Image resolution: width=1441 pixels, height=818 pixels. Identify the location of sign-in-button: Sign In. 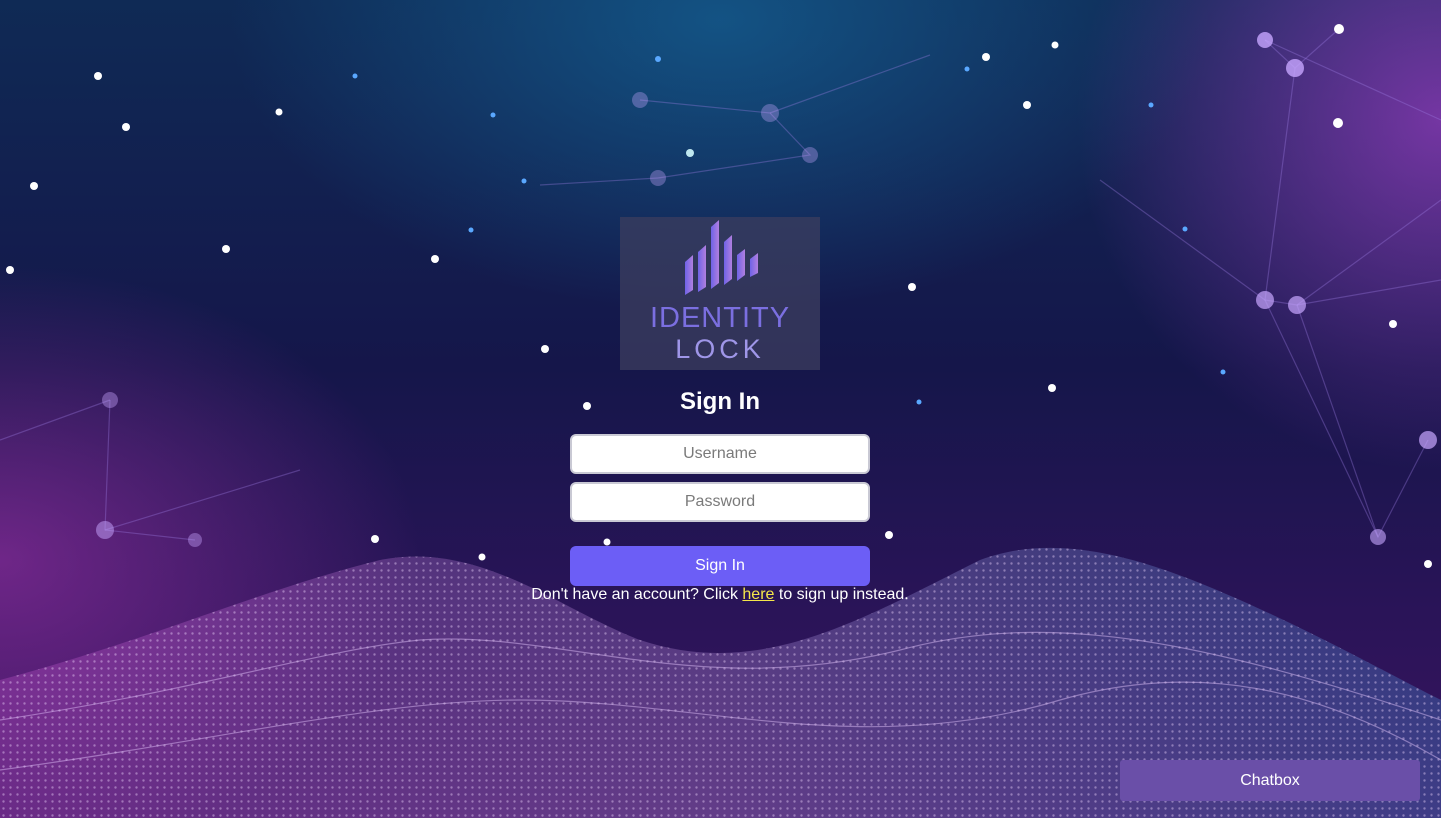
(720, 566).